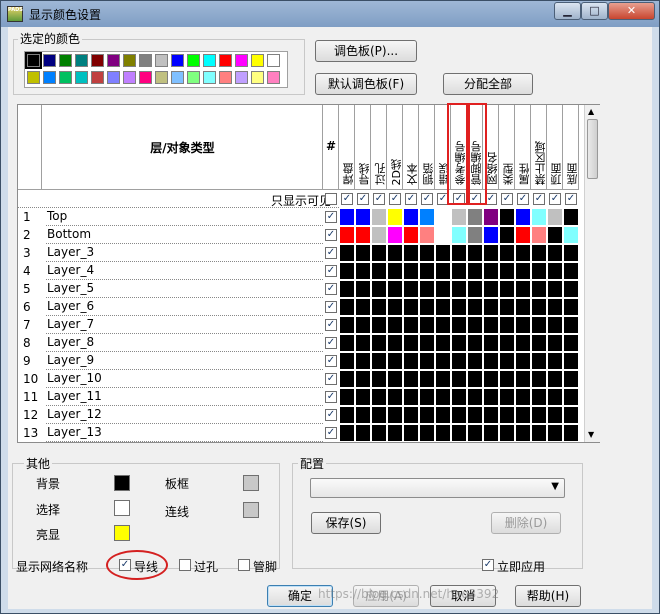 The image size is (660, 614). I want to click on column-header: 过孔, so click(379, 147).